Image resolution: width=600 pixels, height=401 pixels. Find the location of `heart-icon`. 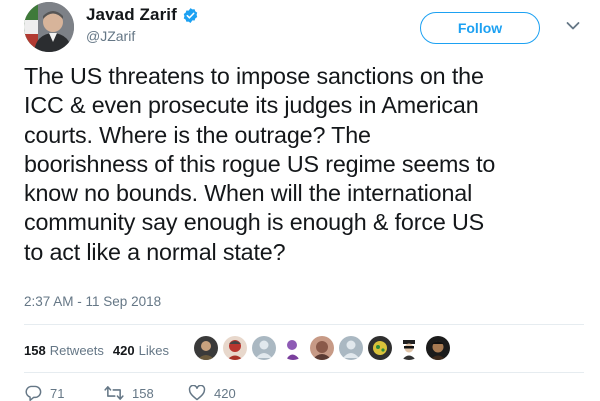

heart-icon is located at coordinates (197, 393).